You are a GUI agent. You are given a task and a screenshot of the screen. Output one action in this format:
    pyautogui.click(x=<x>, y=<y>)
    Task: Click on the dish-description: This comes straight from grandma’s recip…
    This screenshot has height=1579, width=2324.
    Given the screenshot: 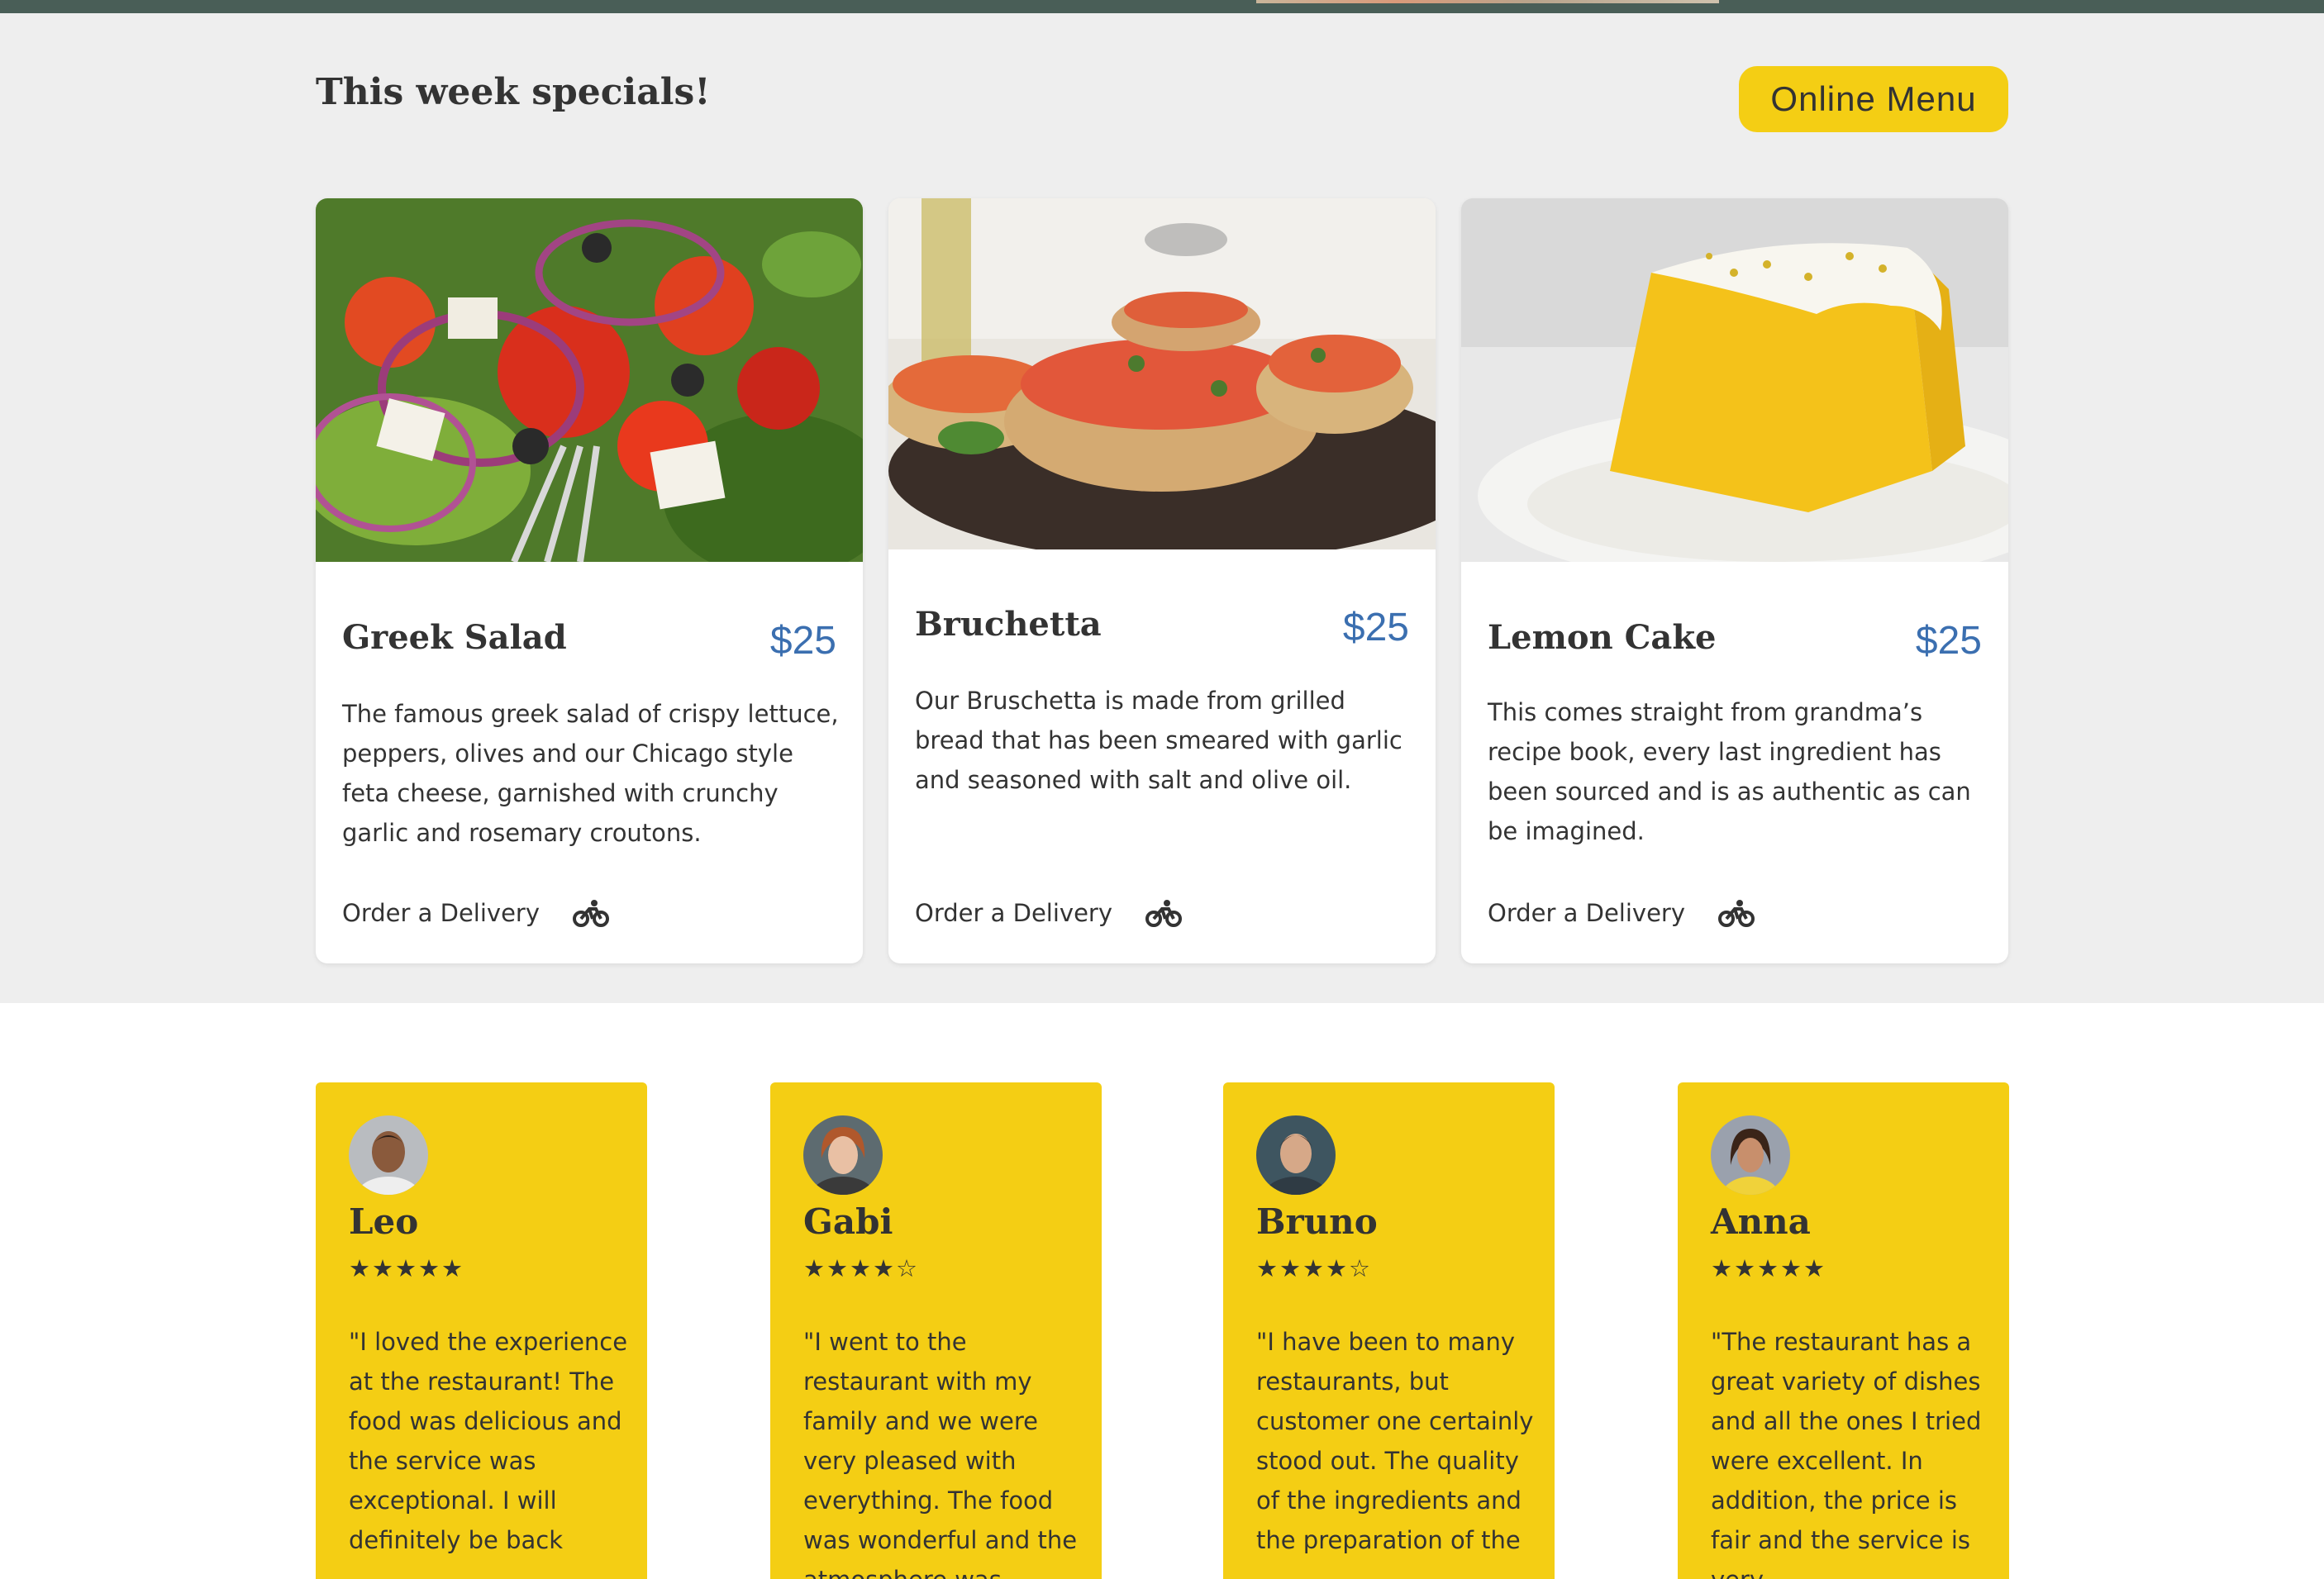 What is the action you would take?
    pyautogui.click(x=1729, y=771)
    